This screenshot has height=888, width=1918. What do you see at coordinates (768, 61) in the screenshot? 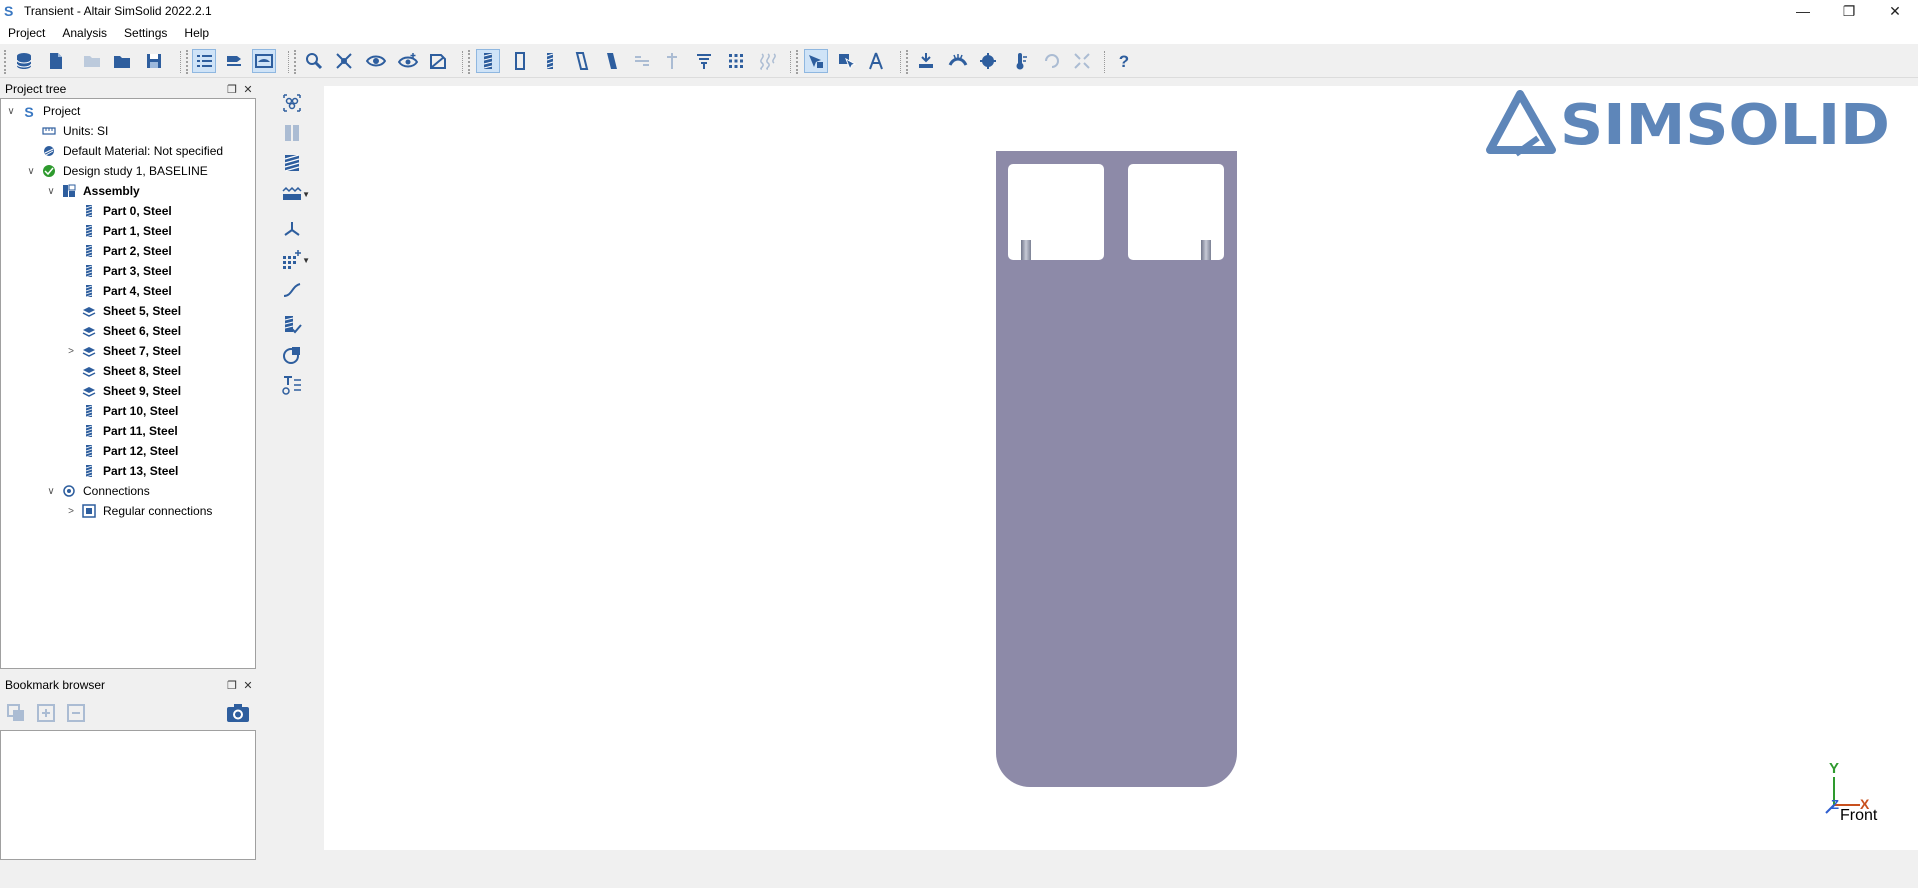
I see `springs-disabled-icon` at bounding box center [768, 61].